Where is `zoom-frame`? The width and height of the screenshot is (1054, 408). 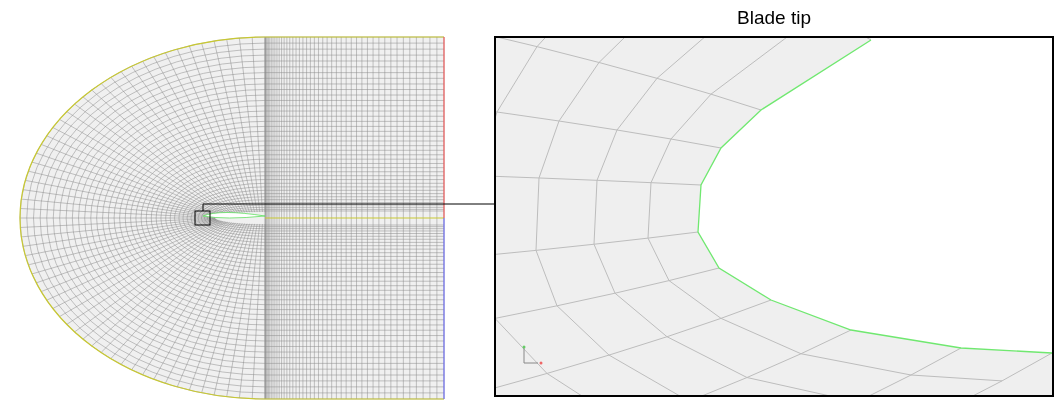 zoom-frame is located at coordinates (202, 218).